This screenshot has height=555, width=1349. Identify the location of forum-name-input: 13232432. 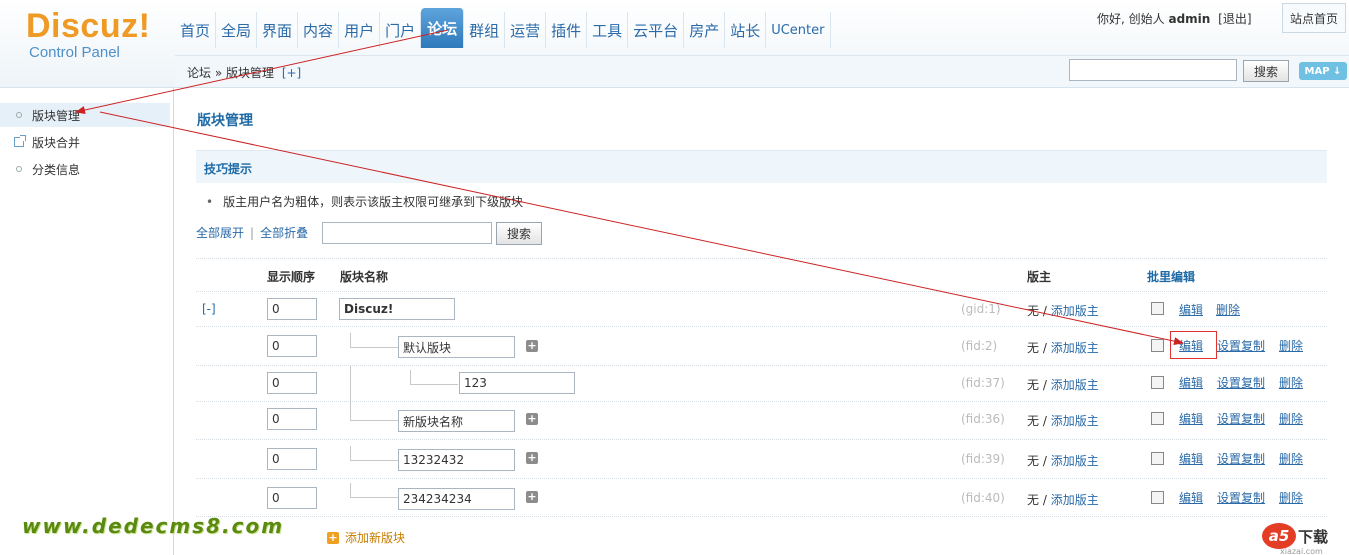
(456, 460).